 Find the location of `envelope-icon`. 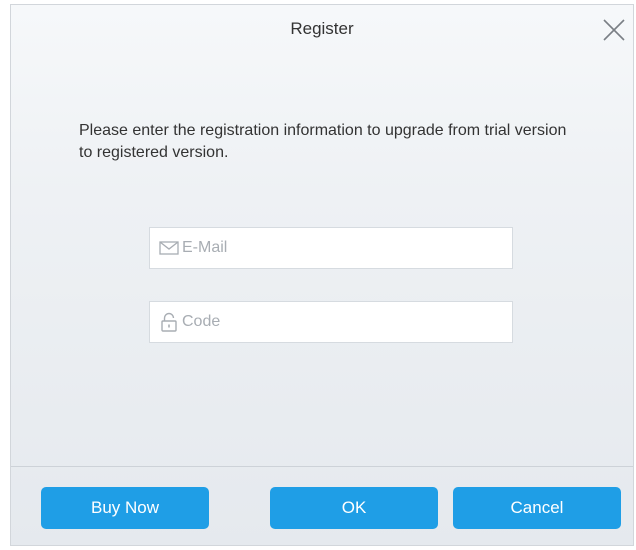

envelope-icon is located at coordinates (169, 248).